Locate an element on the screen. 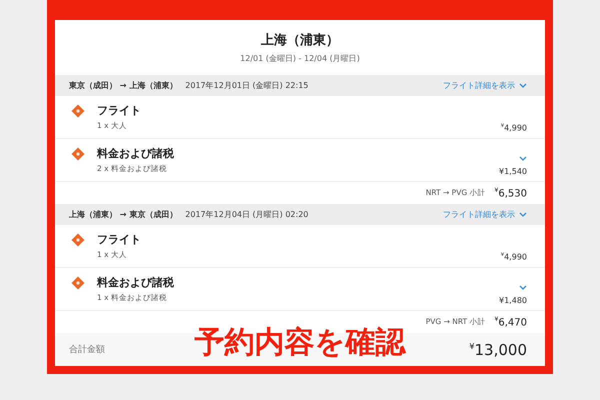 Image resolution: width=600 pixels, height=400 pixels. subtotal-amount: $^{¥}$6,470 is located at coordinates (510, 322).